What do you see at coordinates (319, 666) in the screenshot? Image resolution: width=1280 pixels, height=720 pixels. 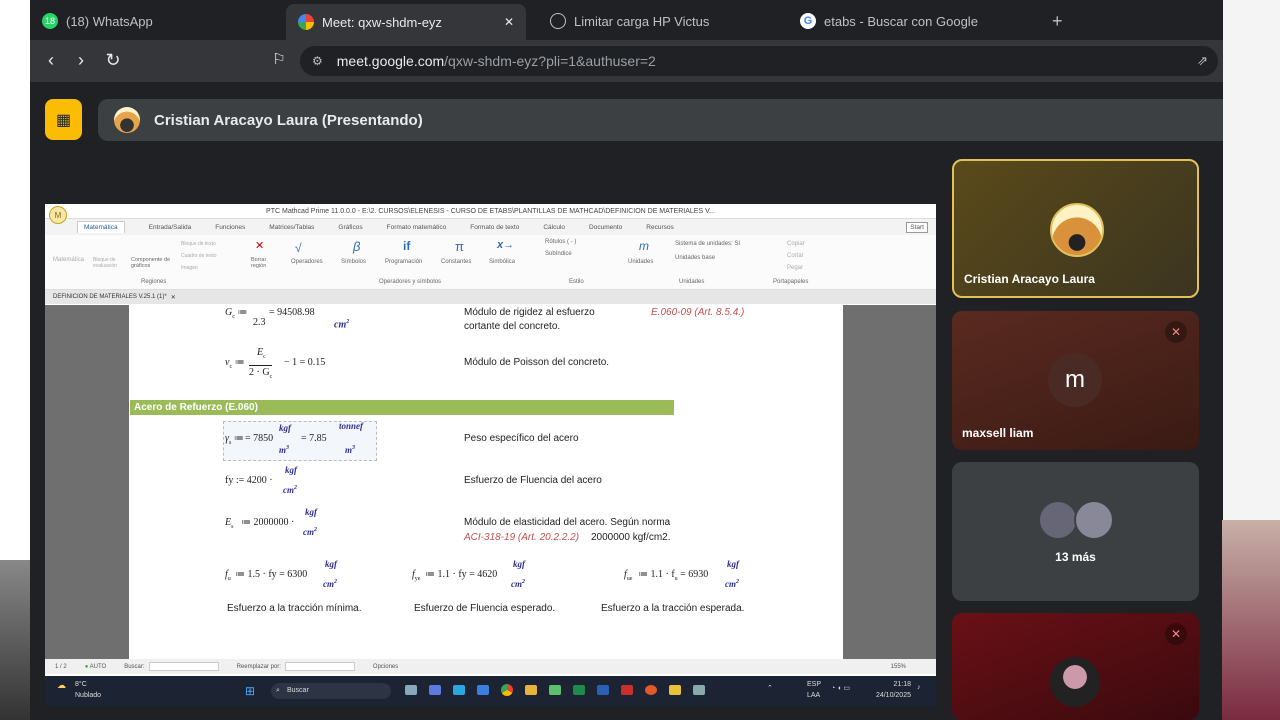 I see `reemplazar-input` at bounding box center [319, 666].